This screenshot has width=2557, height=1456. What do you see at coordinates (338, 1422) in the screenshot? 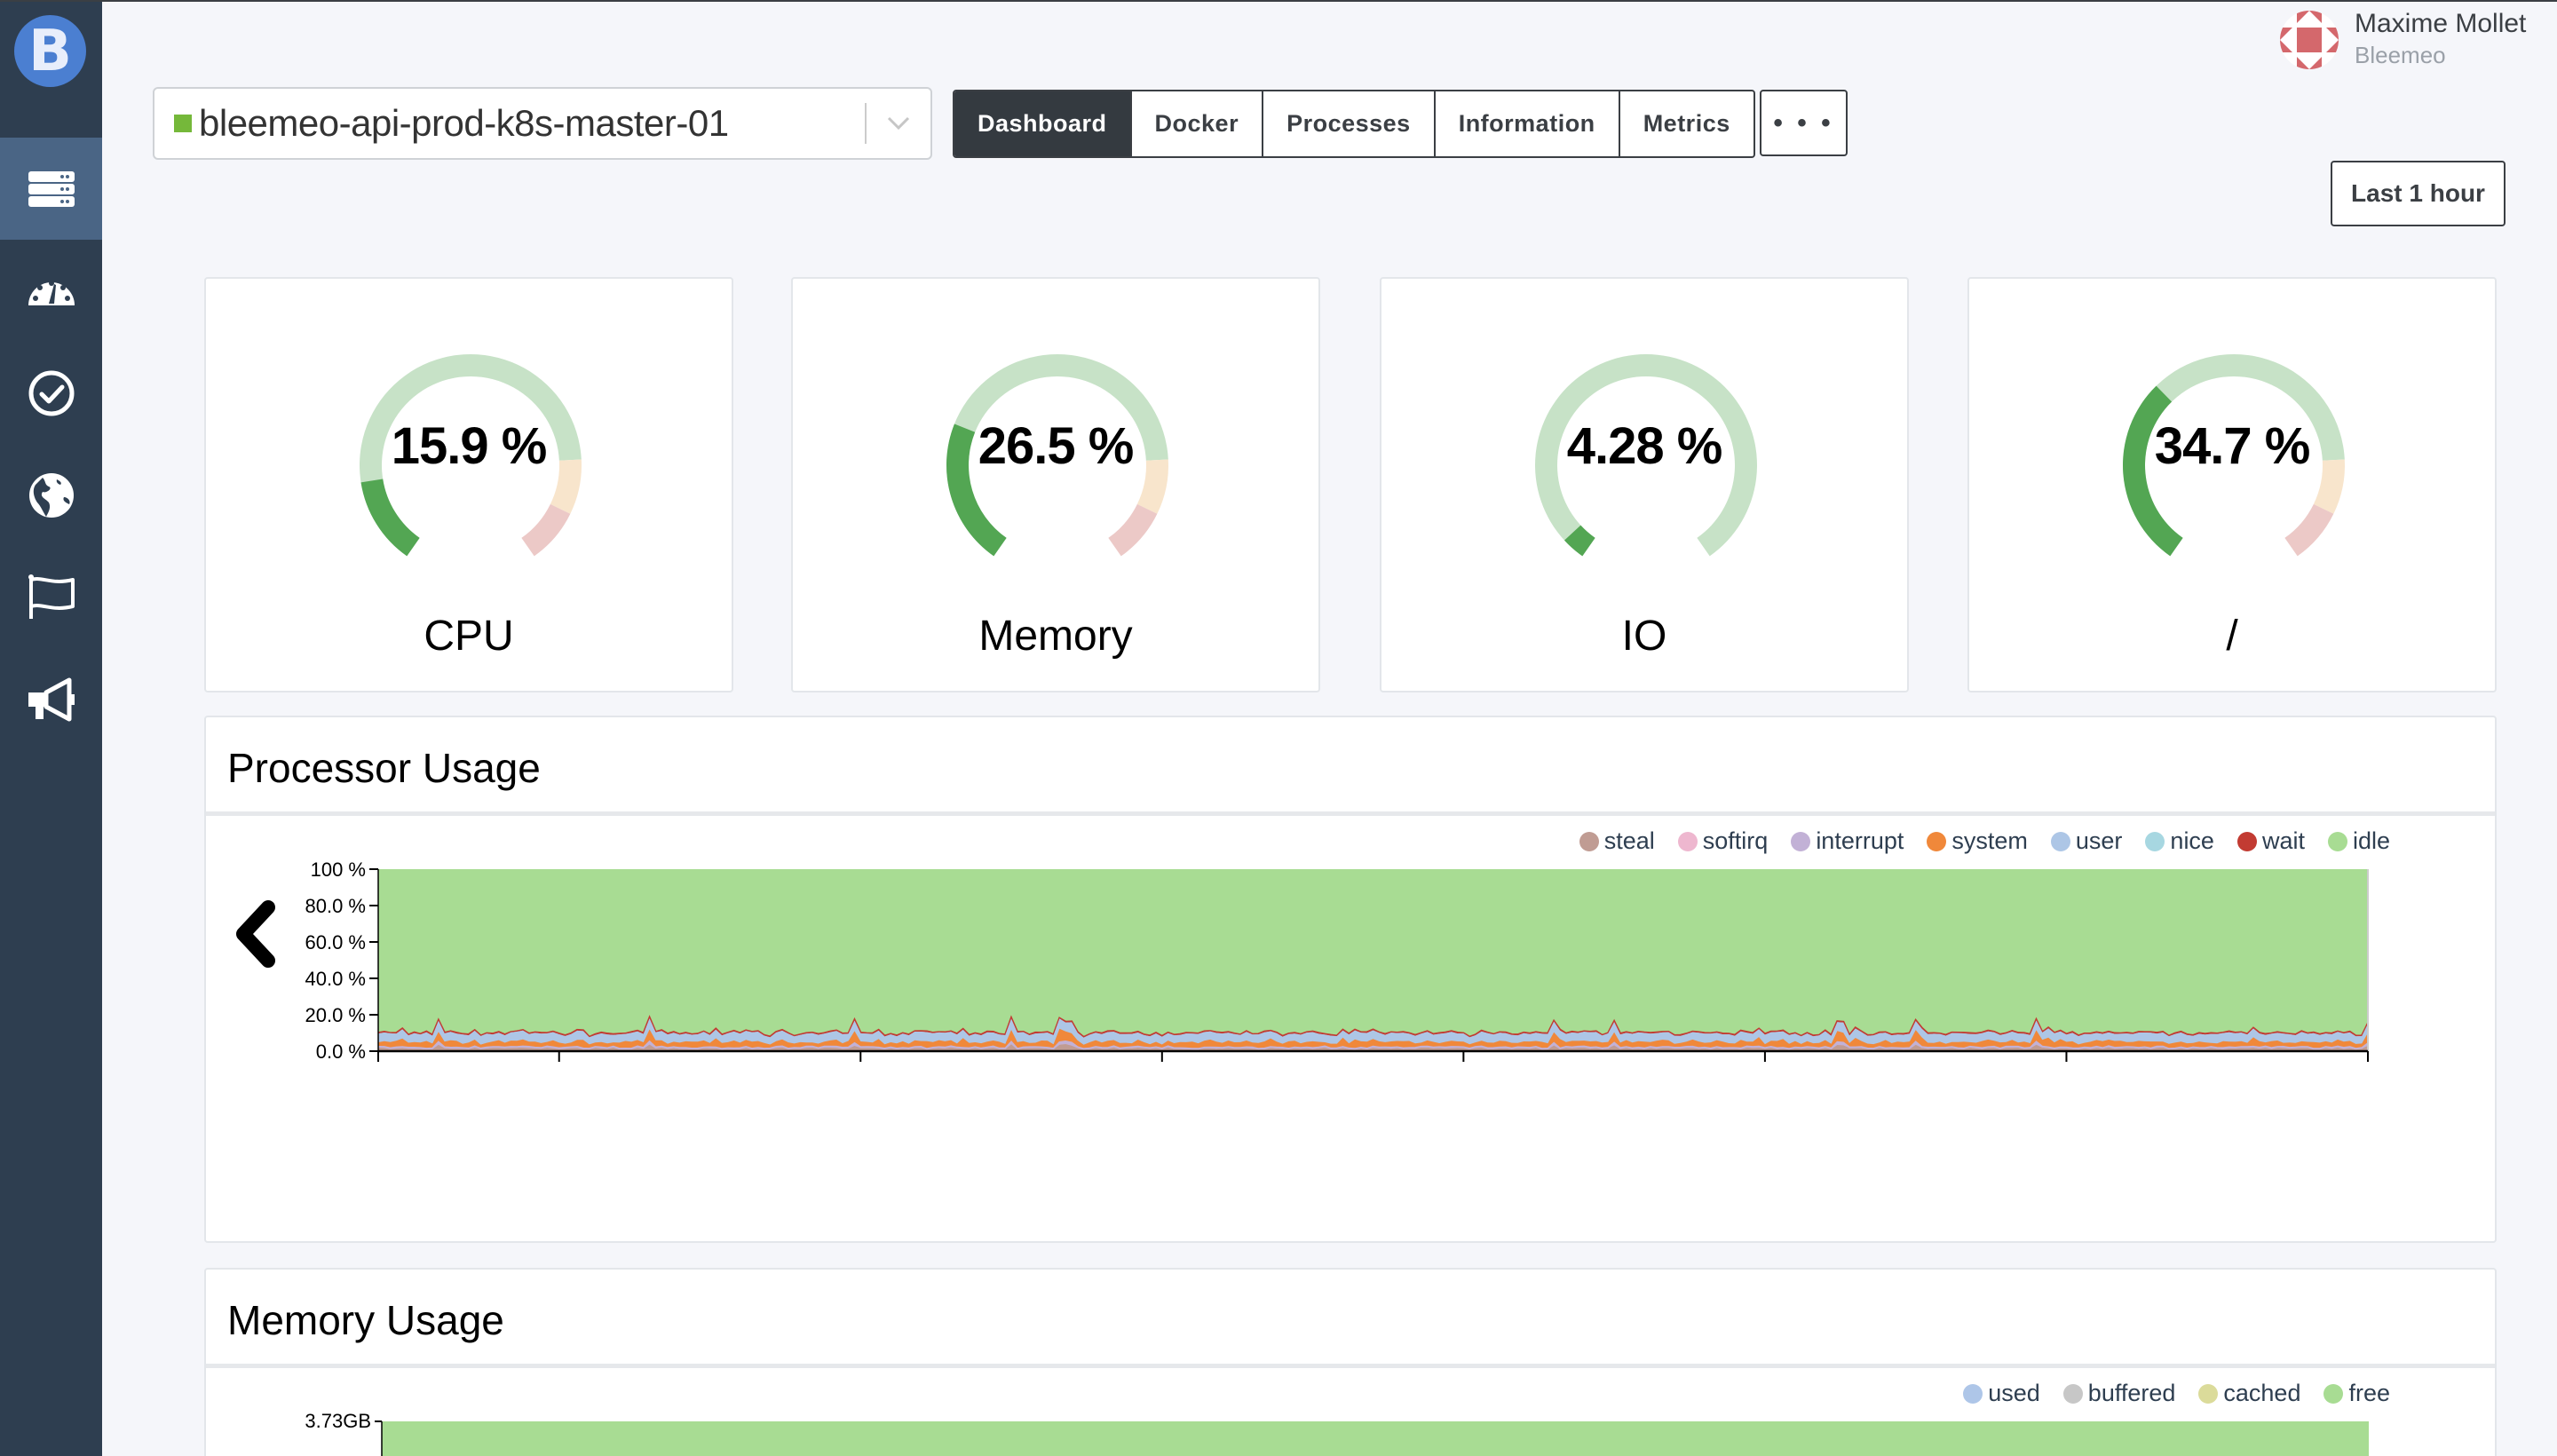
I see `y-tick-label: 3.73GB` at bounding box center [338, 1422].